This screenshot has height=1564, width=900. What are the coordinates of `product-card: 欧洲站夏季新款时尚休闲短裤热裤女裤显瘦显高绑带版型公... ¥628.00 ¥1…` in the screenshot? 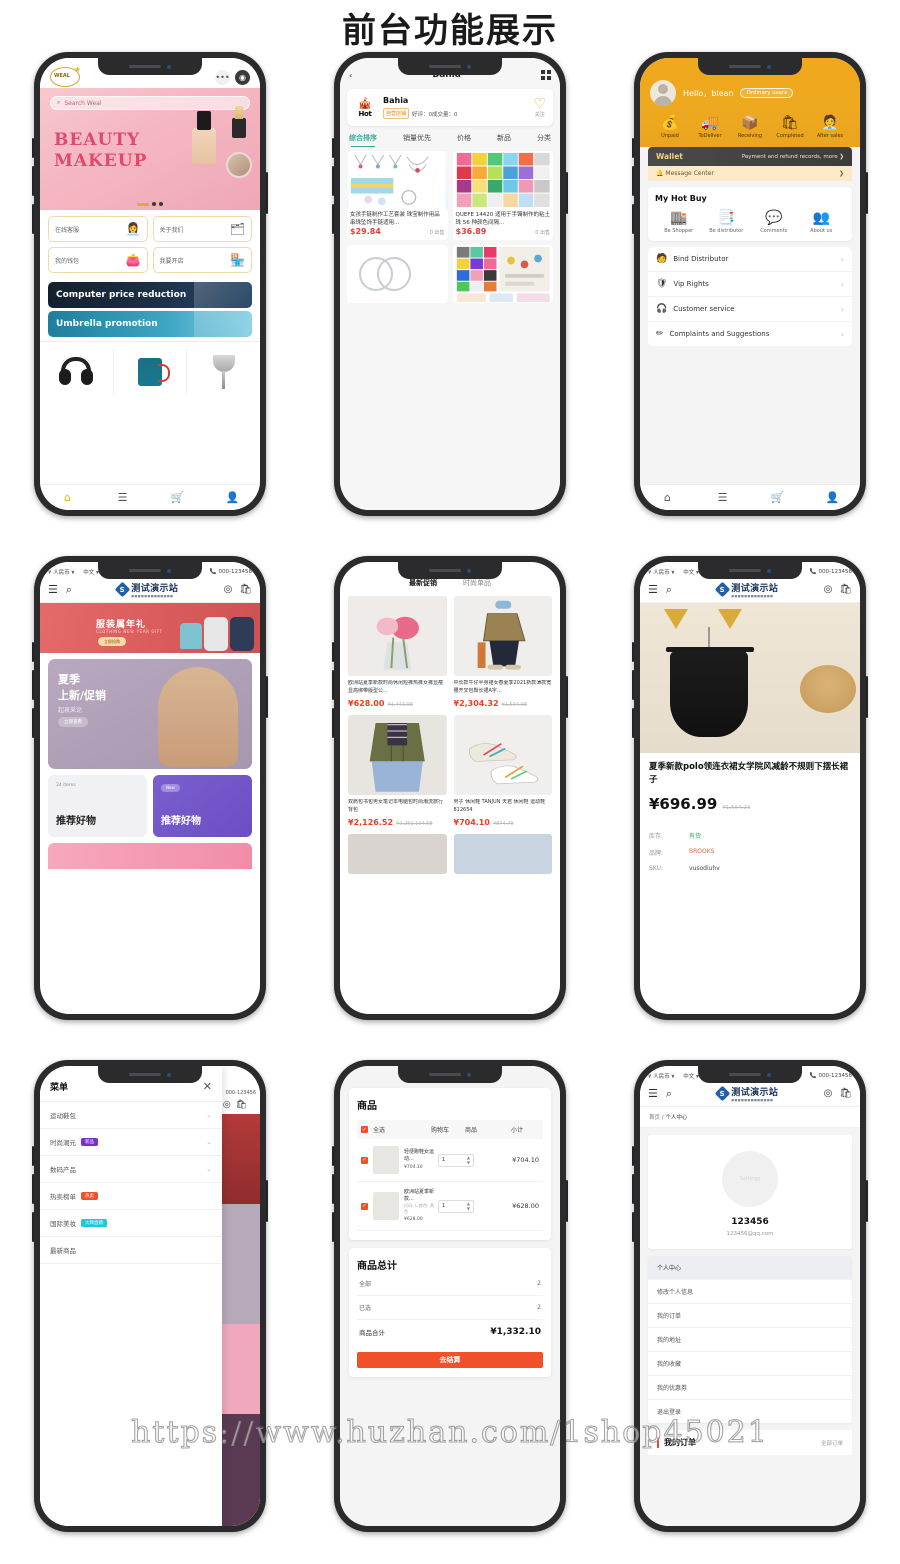 It's located at (397, 652).